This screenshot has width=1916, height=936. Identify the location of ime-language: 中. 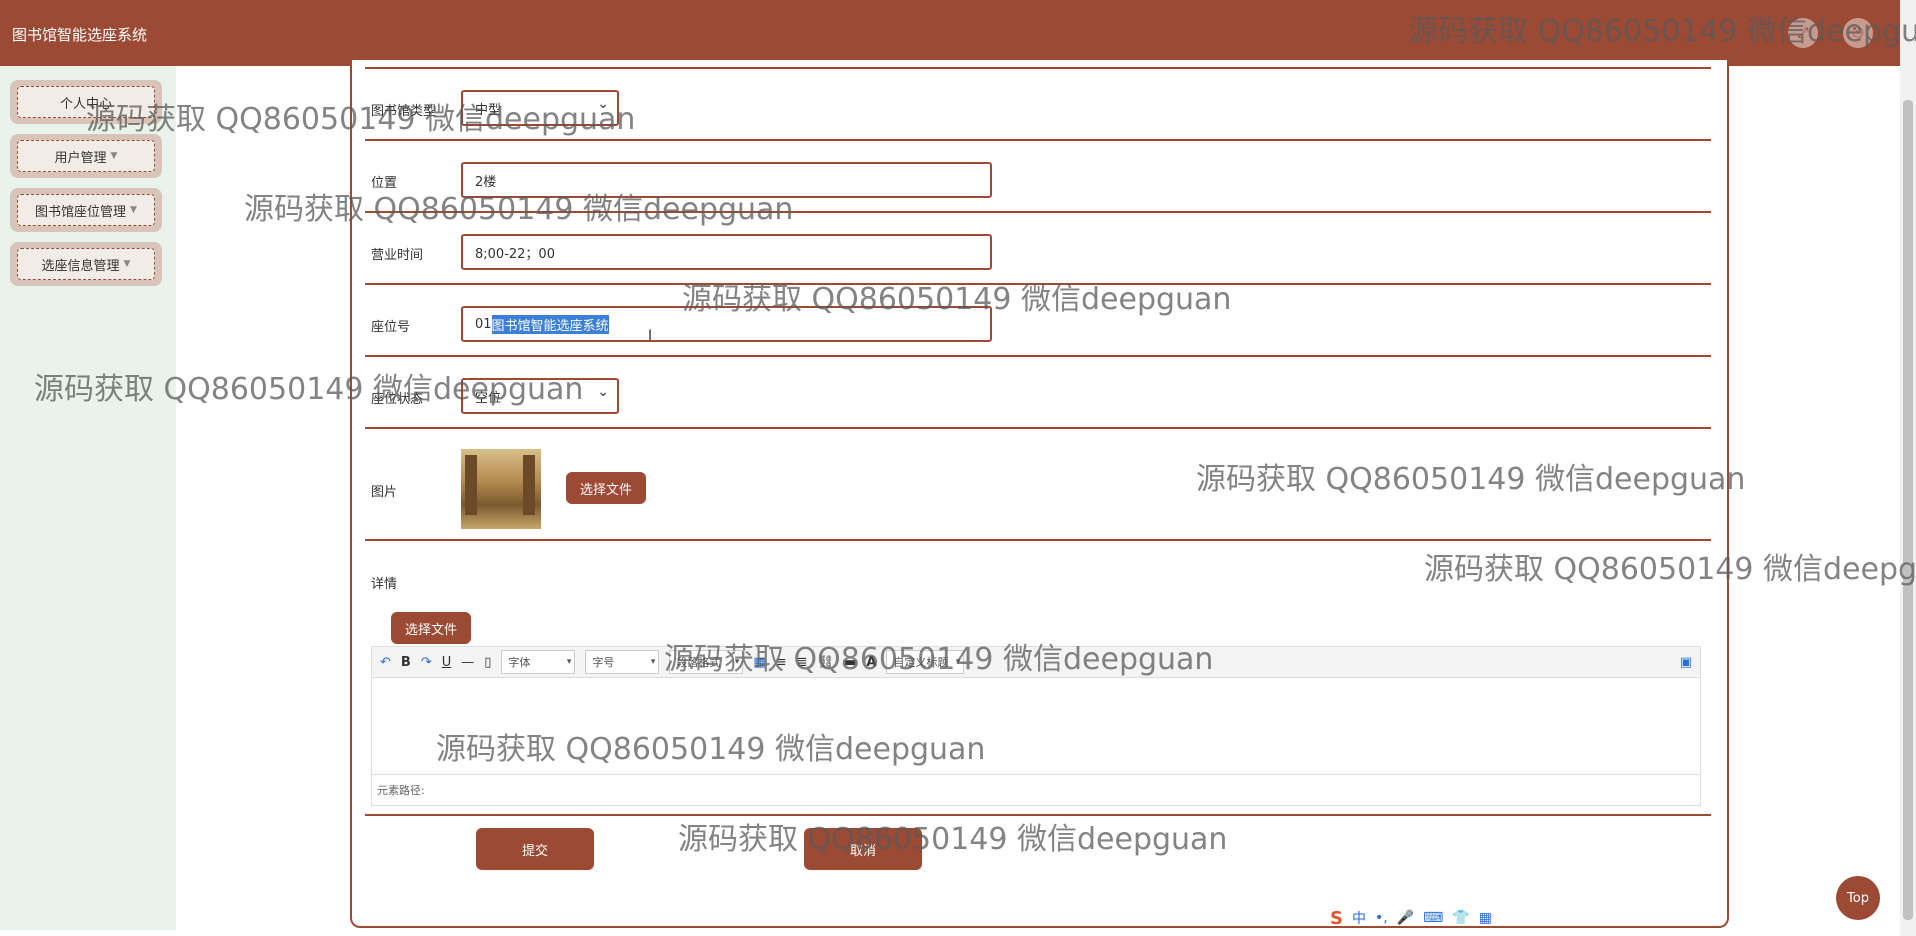
(1359, 918).